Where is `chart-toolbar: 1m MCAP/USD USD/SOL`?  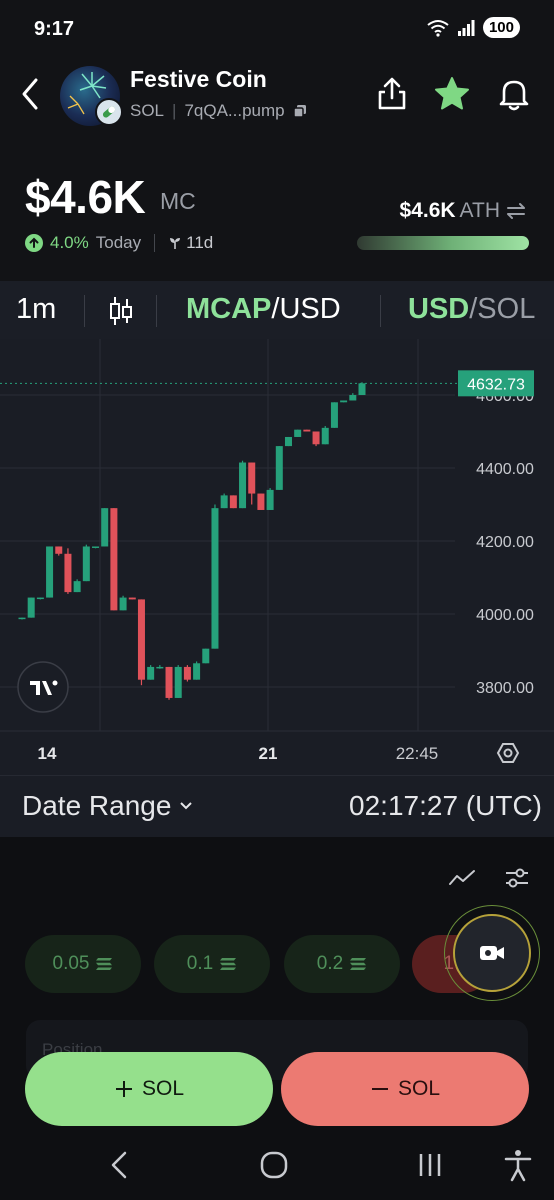
chart-toolbar: 1m MCAP/USD USD/SOL is located at coordinates (277, 310).